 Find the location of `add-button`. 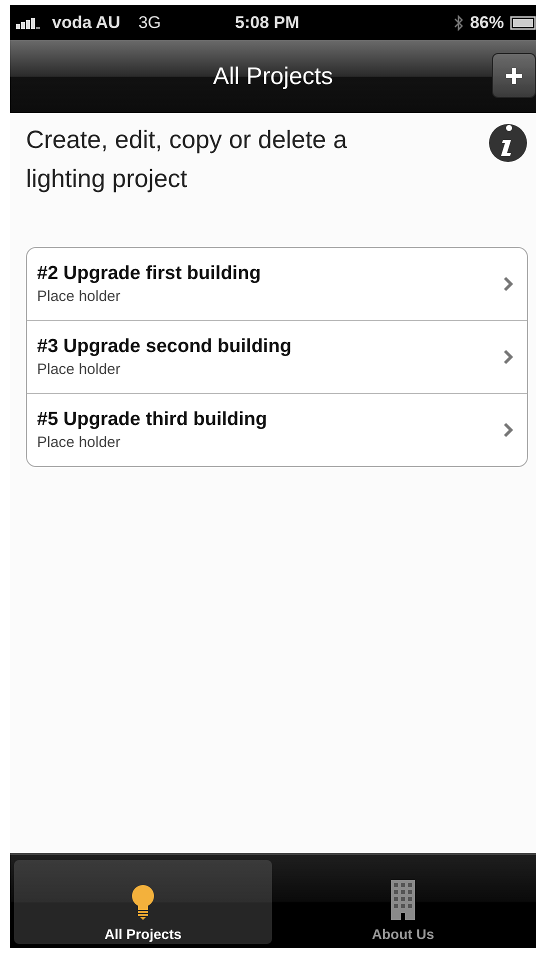

add-button is located at coordinates (514, 75).